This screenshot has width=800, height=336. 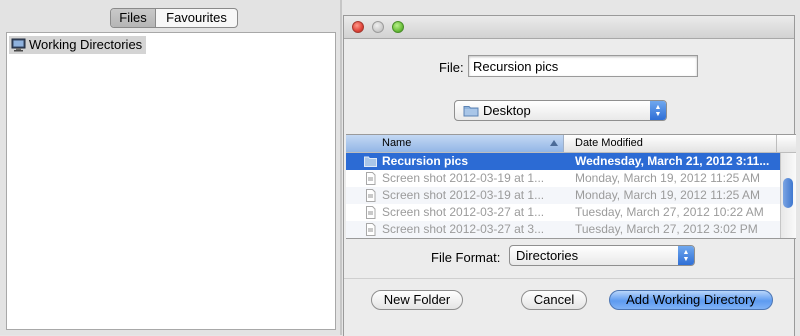 What do you see at coordinates (86, 44) in the screenshot?
I see `tree-item-label: Working Directories` at bounding box center [86, 44].